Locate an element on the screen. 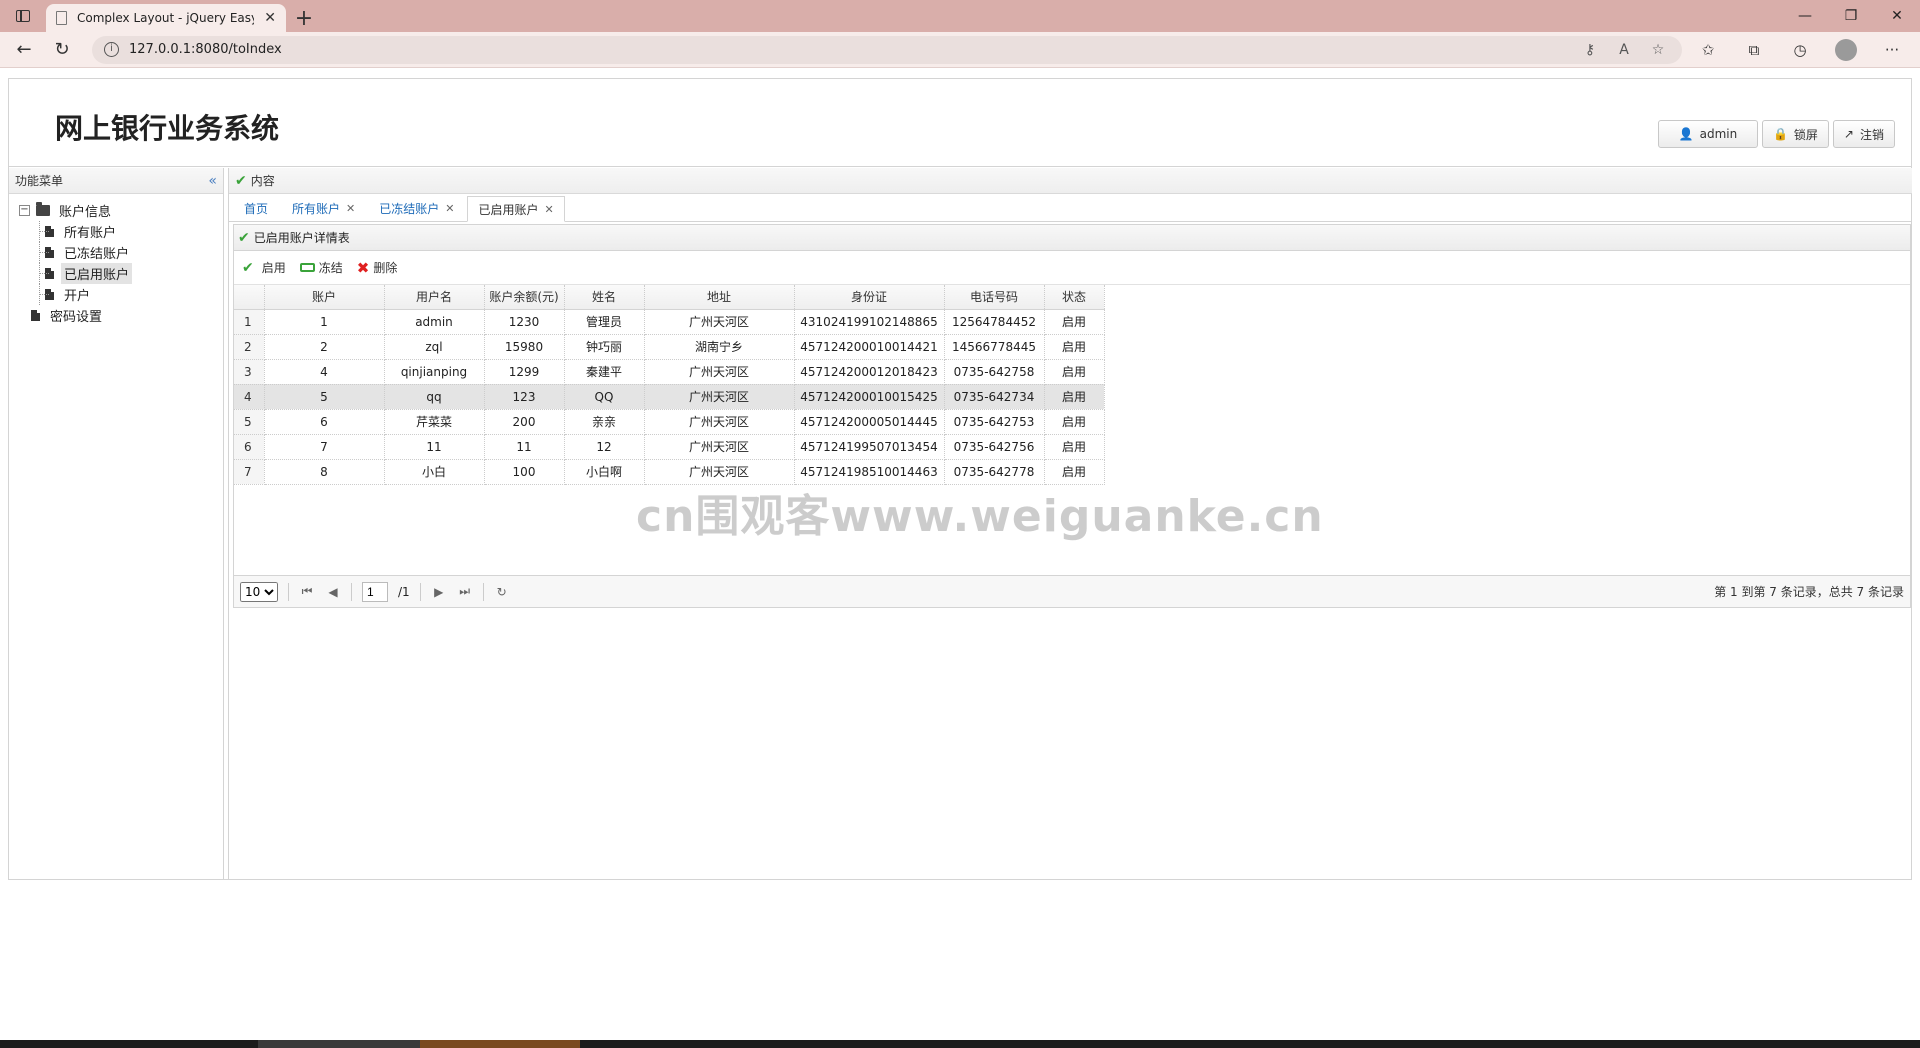  tab-frozen-accounts: 已冻结账户 ✕ is located at coordinates (416, 208).